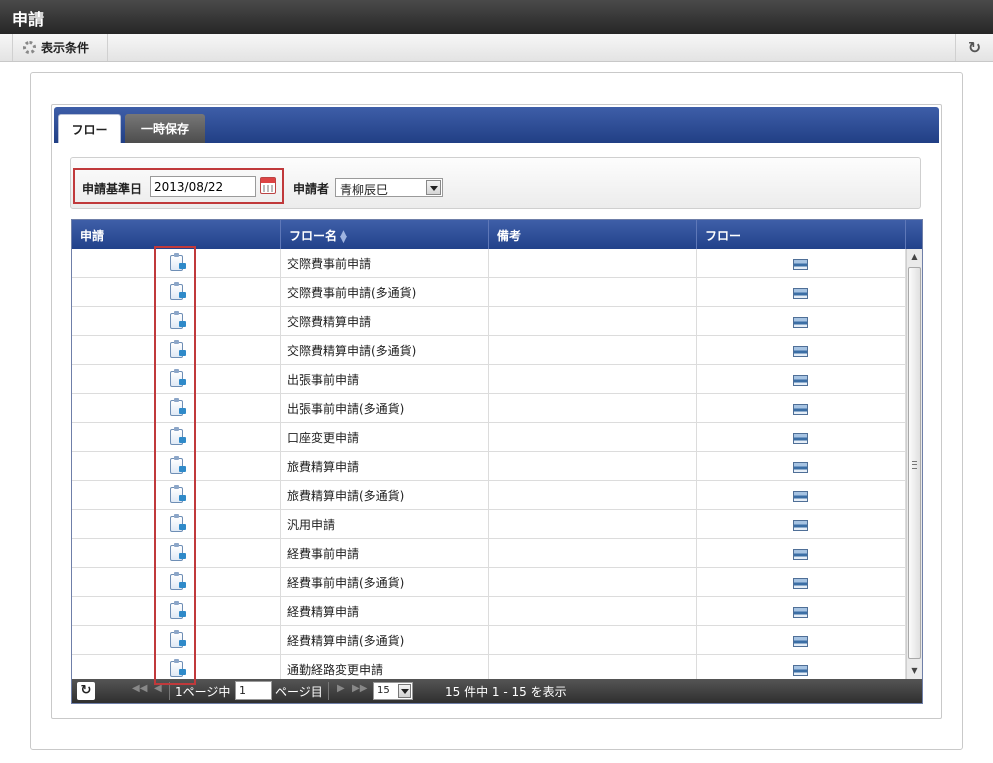 This screenshot has height=763, width=993. What do you see at coordinates (593, 234) in the screenshot?
I see `column-header-note: 備考` at bounding box center [593, 234].